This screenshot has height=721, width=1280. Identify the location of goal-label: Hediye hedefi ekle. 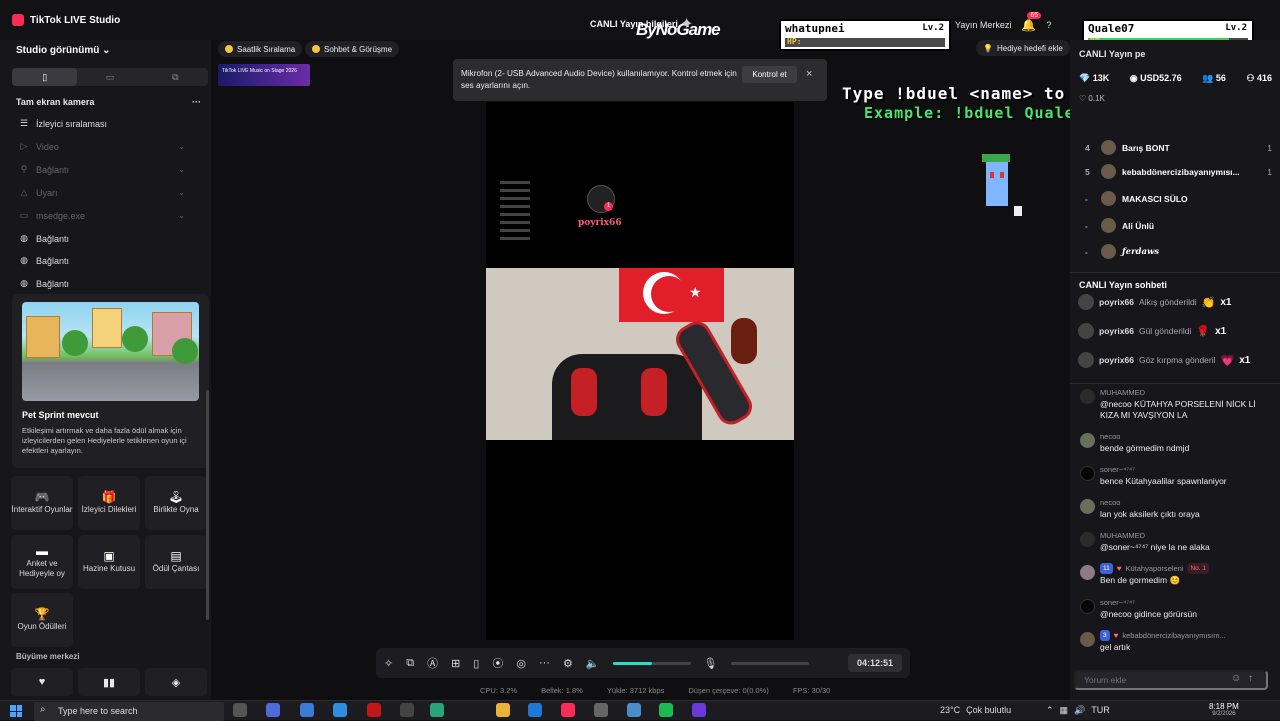
(1029, 48).